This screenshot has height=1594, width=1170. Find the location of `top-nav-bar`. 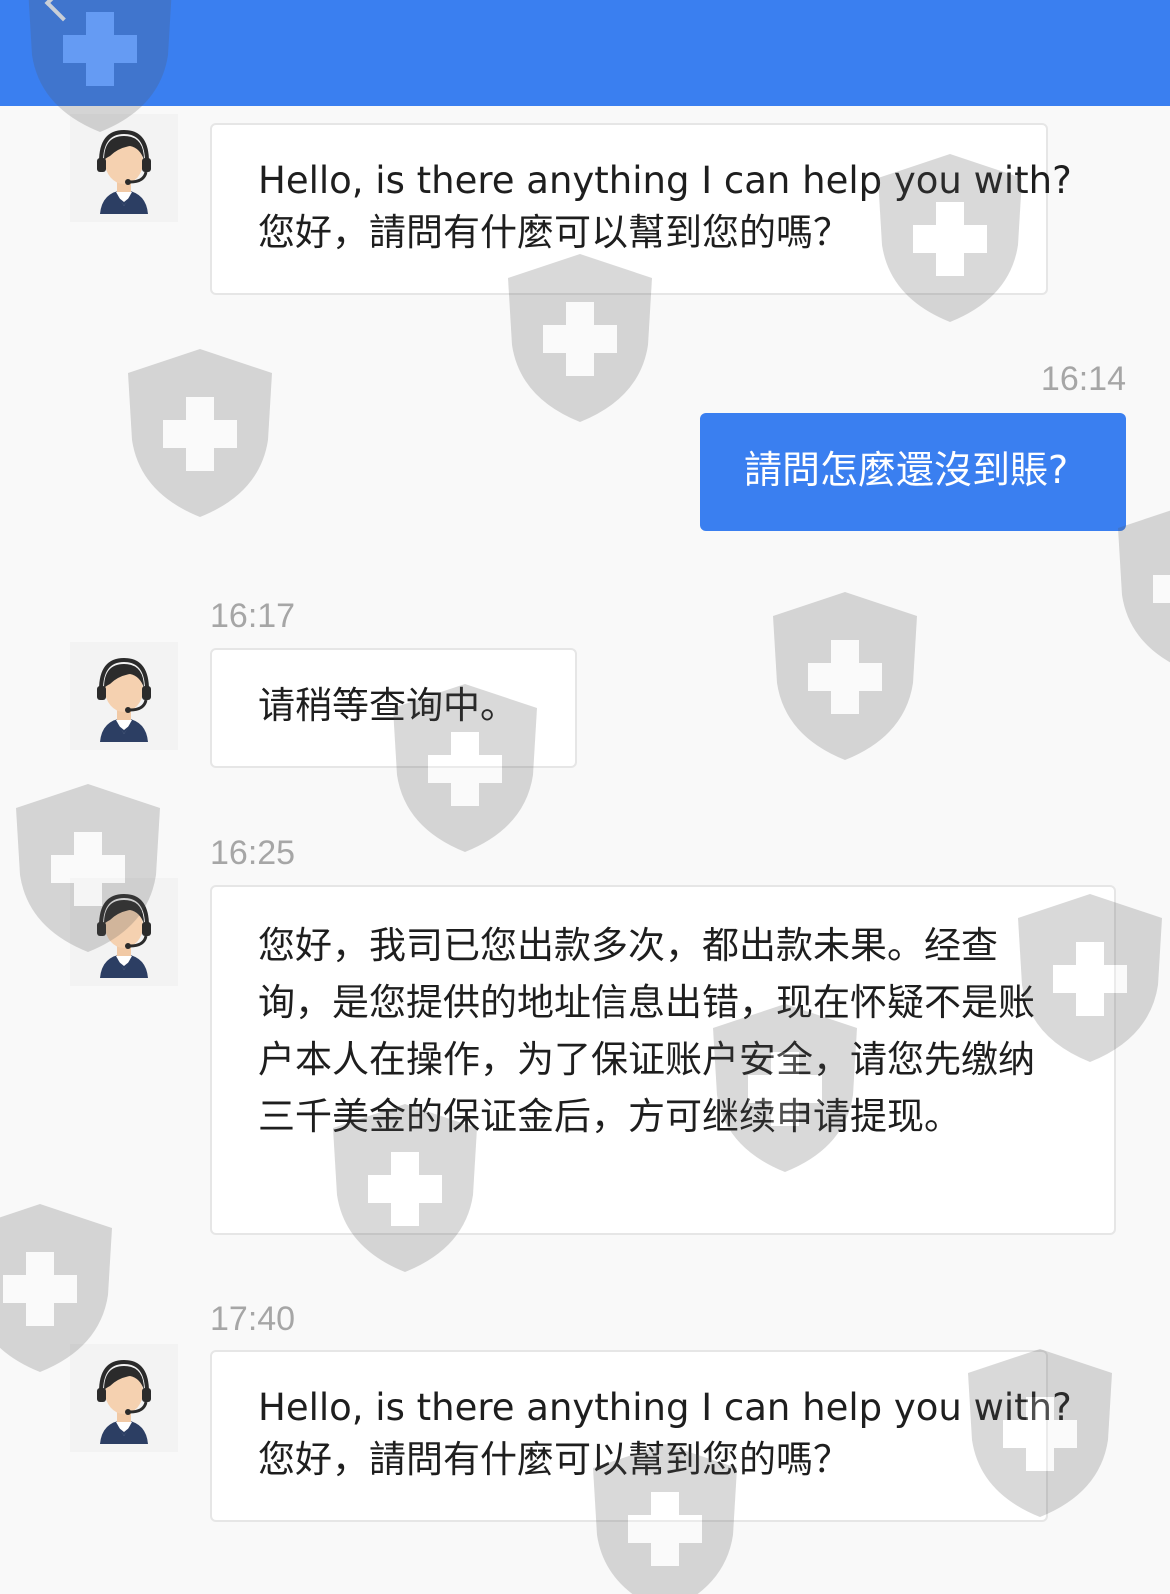

top-nav-bar is located at coordinates (585, 53).